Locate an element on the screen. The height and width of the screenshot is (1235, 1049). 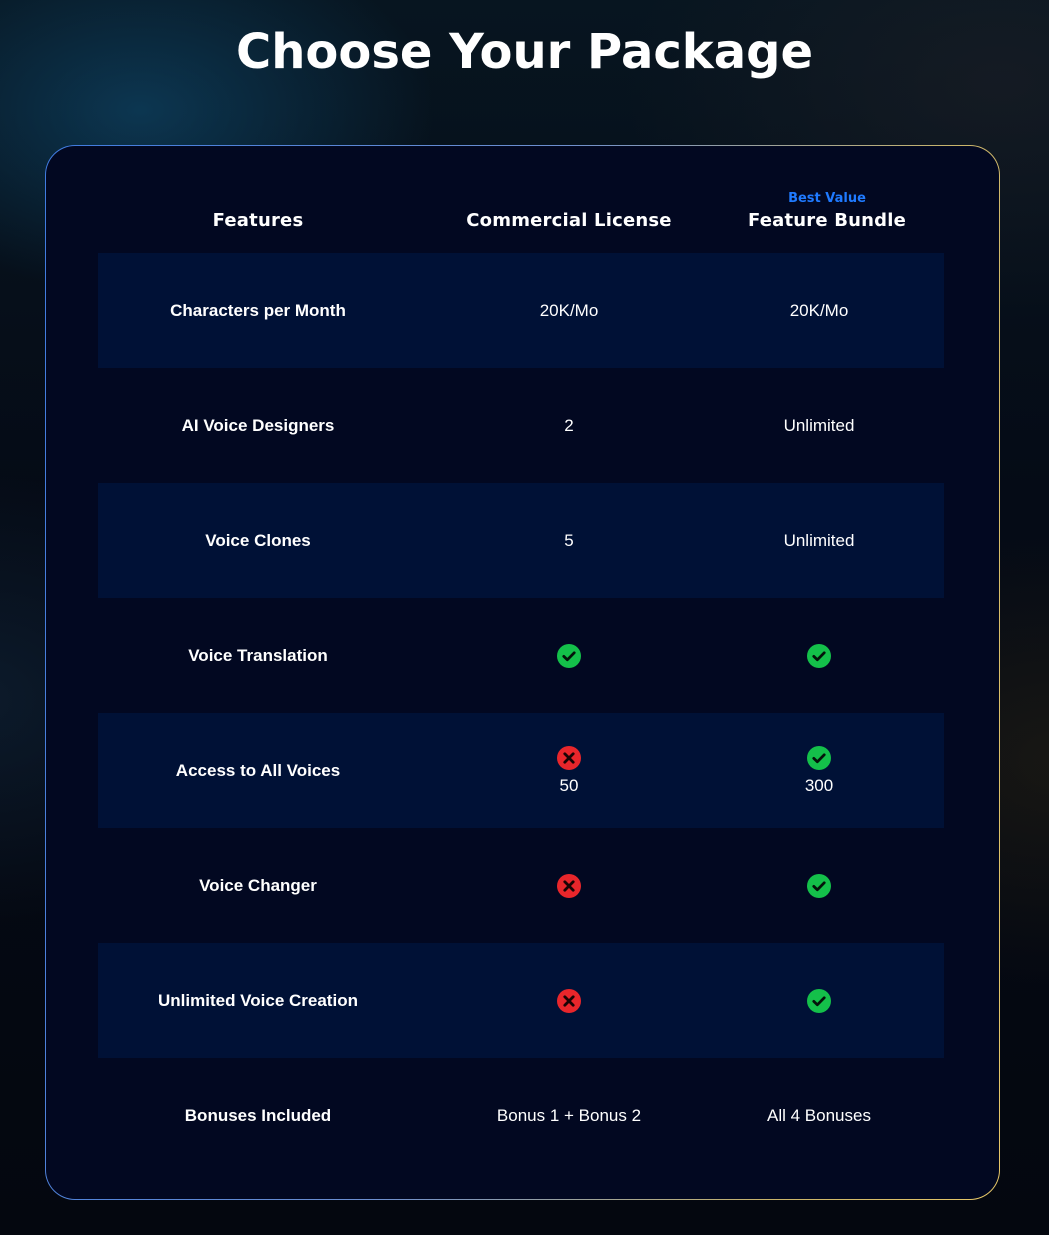
header-bundle-label: Feature Bundle is located at coordinates (827, 220).